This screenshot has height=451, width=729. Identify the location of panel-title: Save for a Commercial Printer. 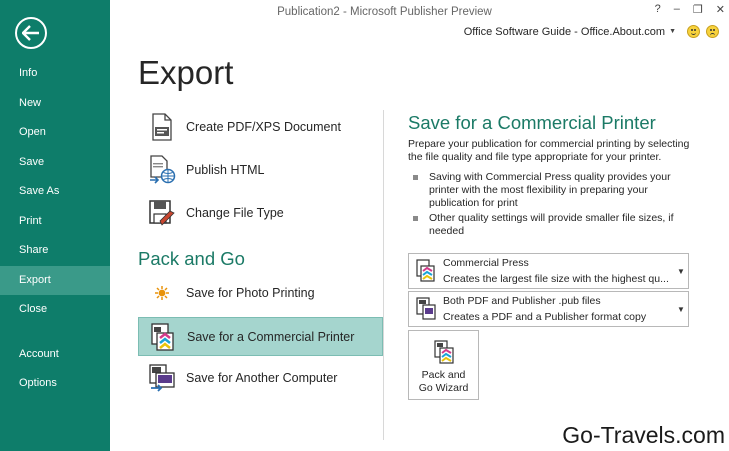
(532, 122).